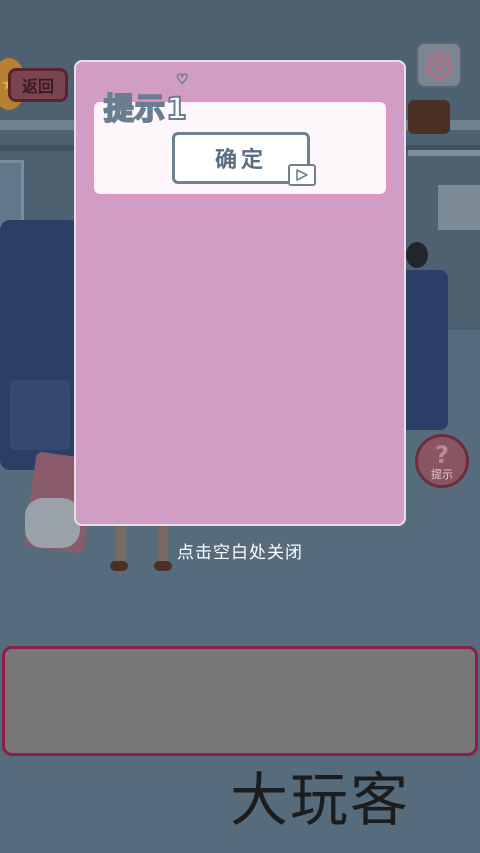 Image resolution: width=480 pixels, height=853 pixels. I want to click on train-seat-armrest, so click(40, 415).